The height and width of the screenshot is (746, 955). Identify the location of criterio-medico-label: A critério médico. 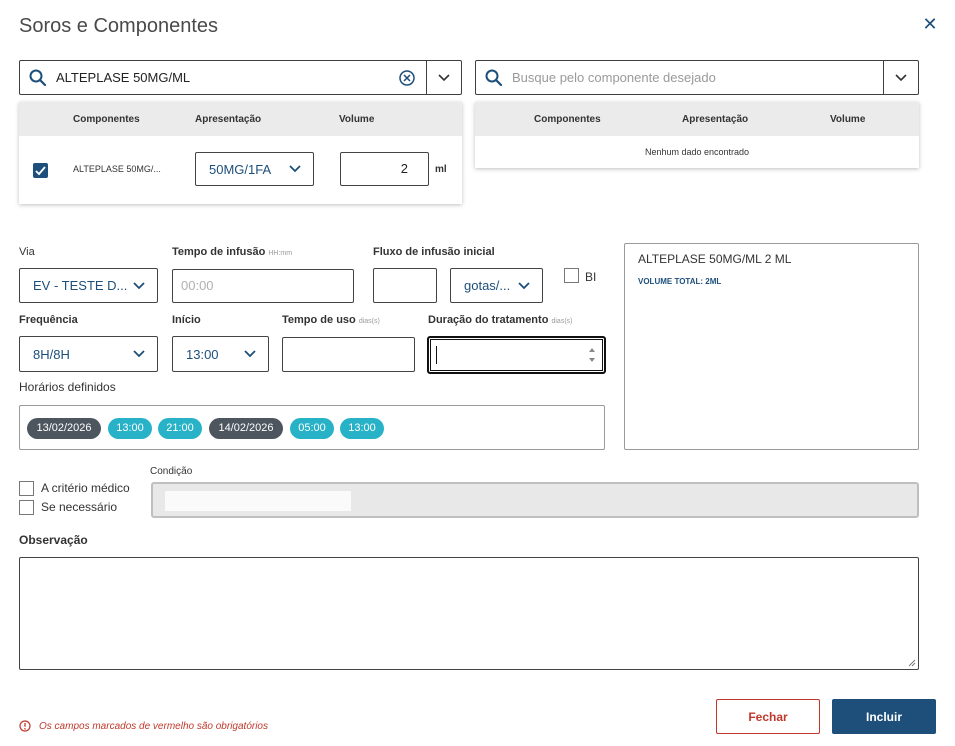
(85, 488).